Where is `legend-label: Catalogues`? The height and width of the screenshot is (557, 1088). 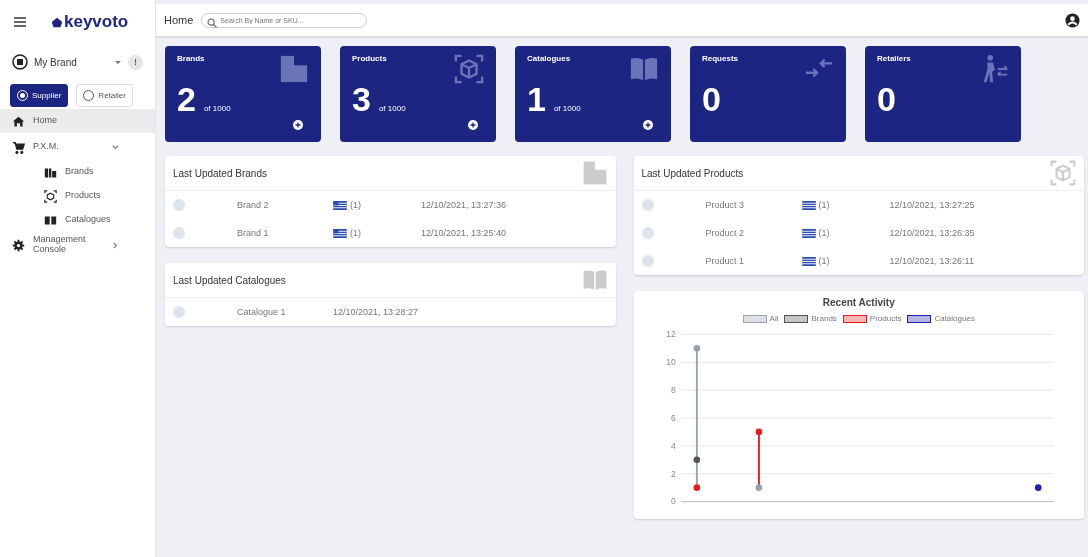 legend-label: Catalogues is located at coordinates (954, 318).